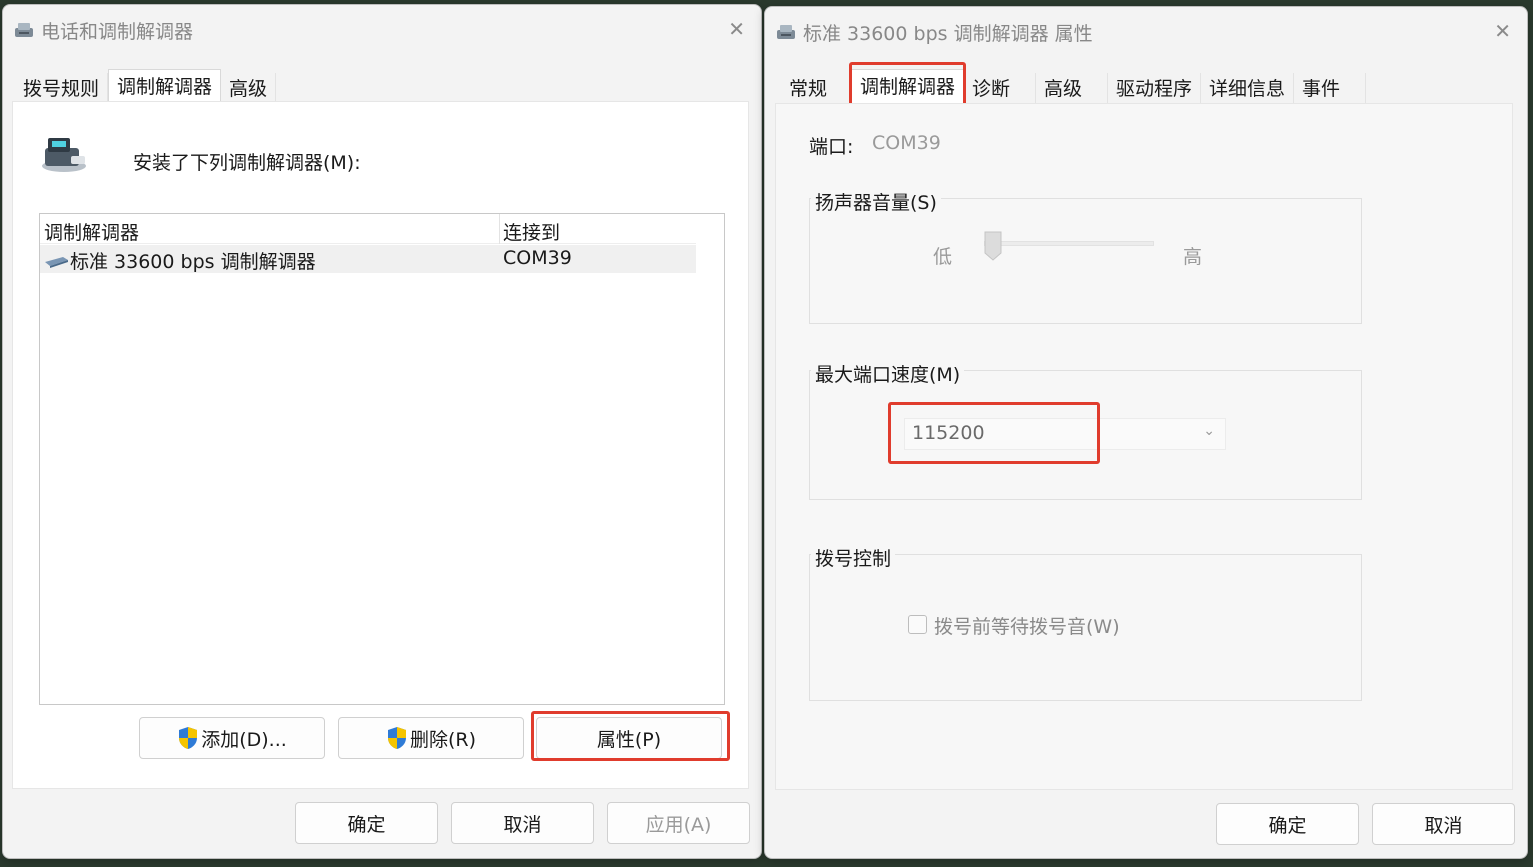 The width and height of the screenshot is (1533, 867). I want to click on installed-label: 安装了下列调制解调器(M):, so click(247, 163).